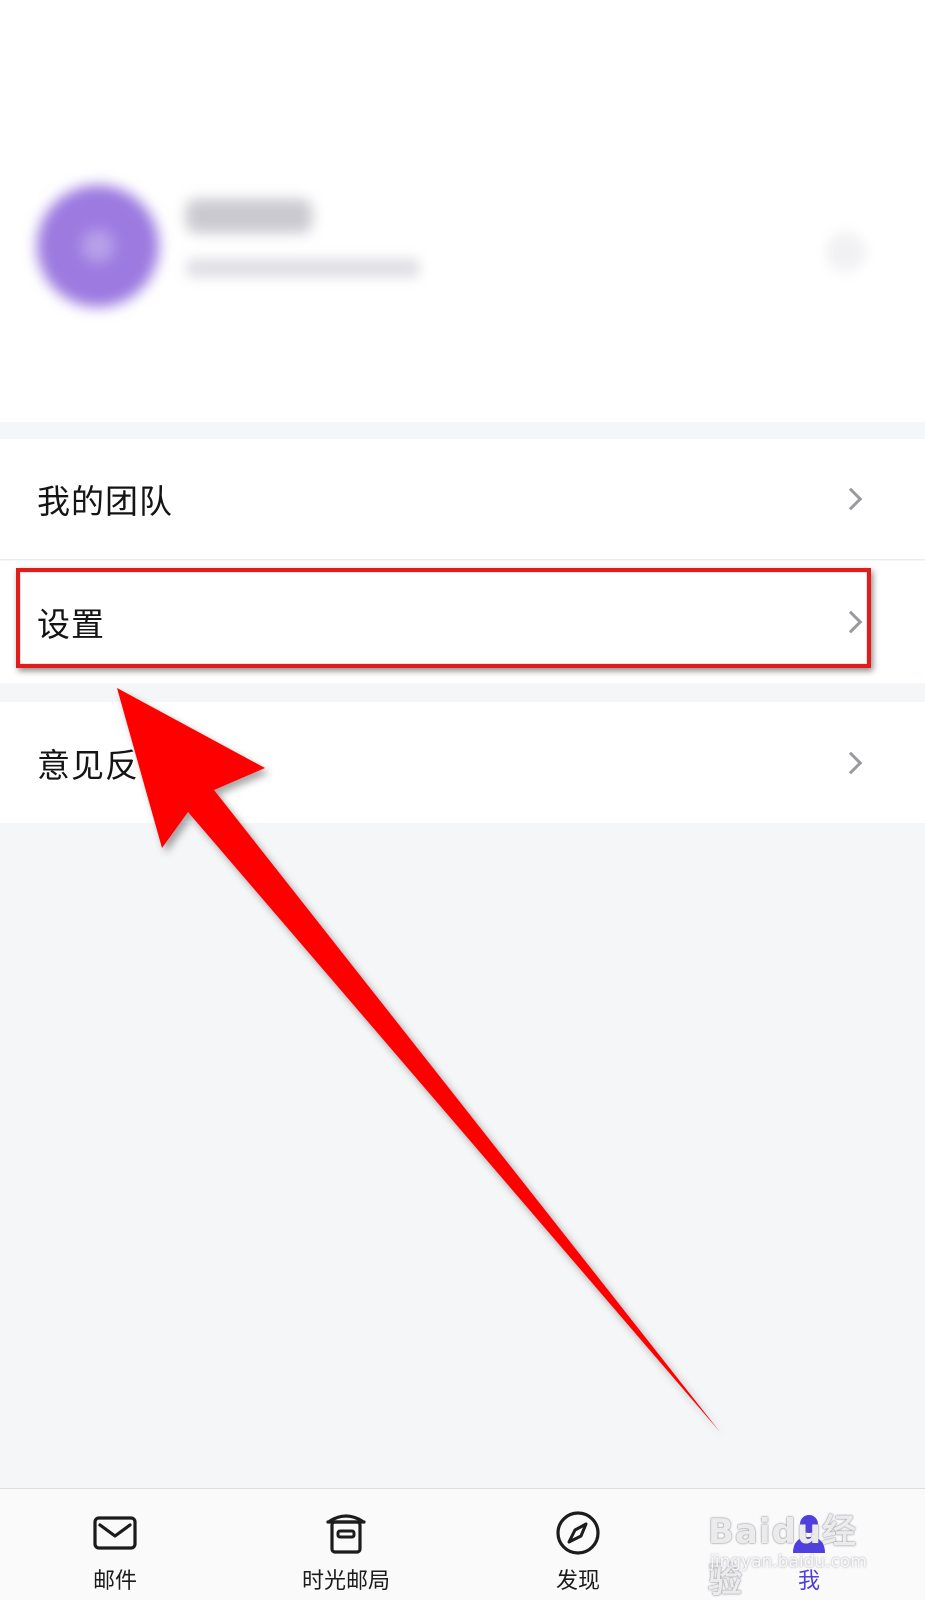 This screenshot has width=925, height=1600. I want to click on menu-item-label: 我的团队, so click(105, 501).